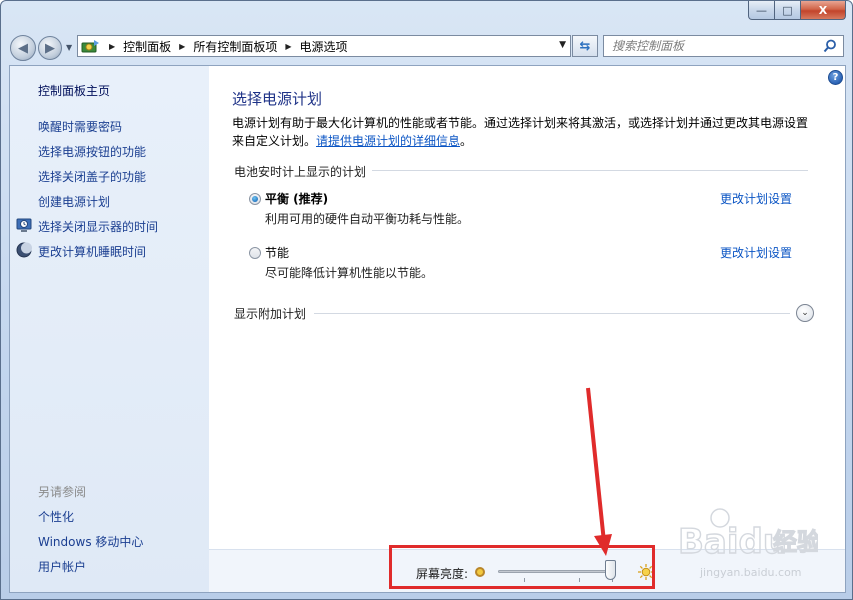 This screenshot has width=853, height=600. What do you see at coordinates (277, 252) in the screenshot?
I see `plan-power-saver-name: 节能` at bounding box center [277, 252].